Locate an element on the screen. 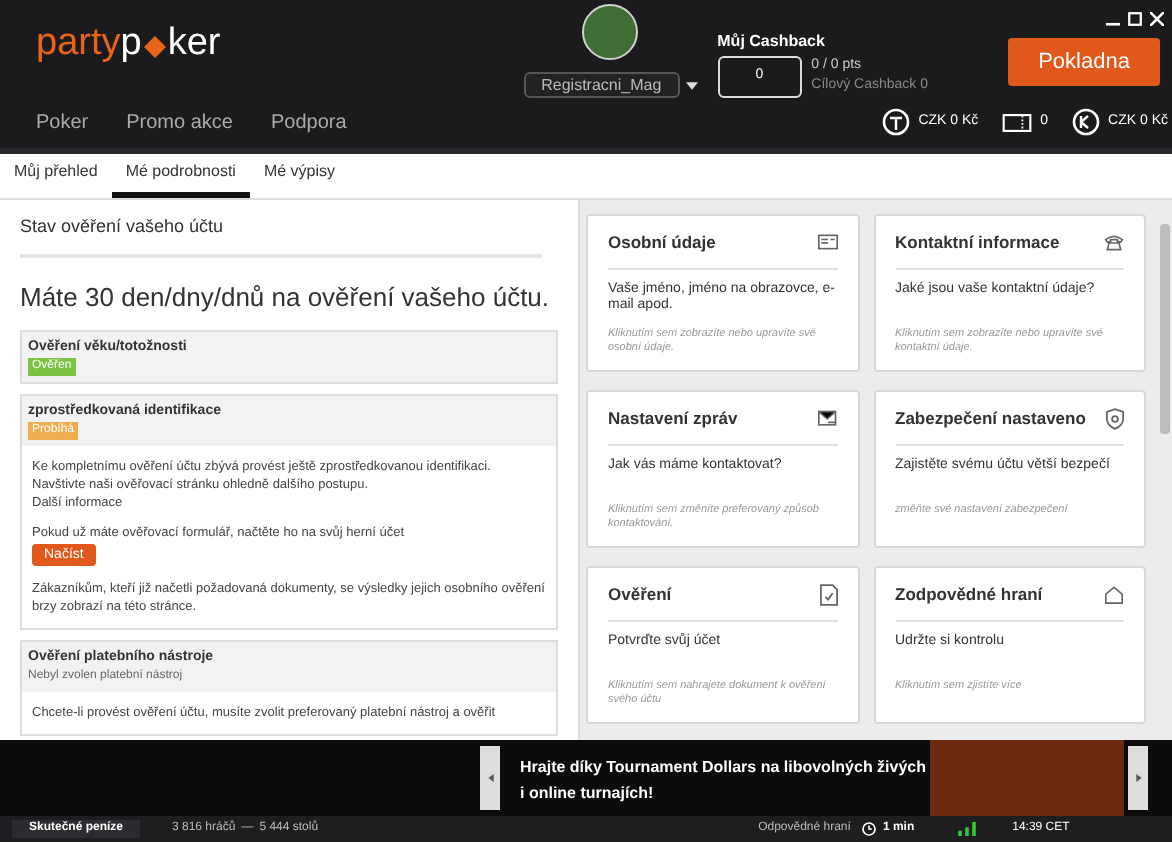 The image size is (1172, 842). message-icon is located at coordinates (827, 418).